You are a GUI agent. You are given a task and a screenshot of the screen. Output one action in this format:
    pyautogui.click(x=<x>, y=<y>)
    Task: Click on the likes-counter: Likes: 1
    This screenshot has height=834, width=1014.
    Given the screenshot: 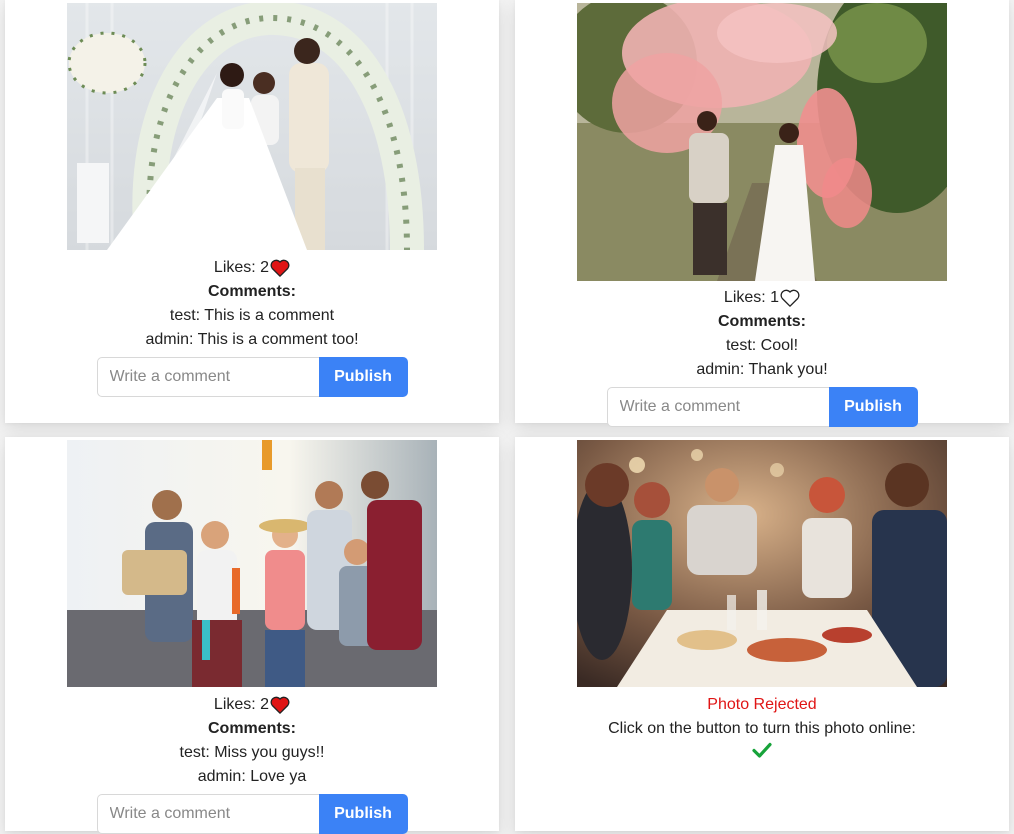 What is the action you would take?
    pyautogui.click(x=762, y=298)
    